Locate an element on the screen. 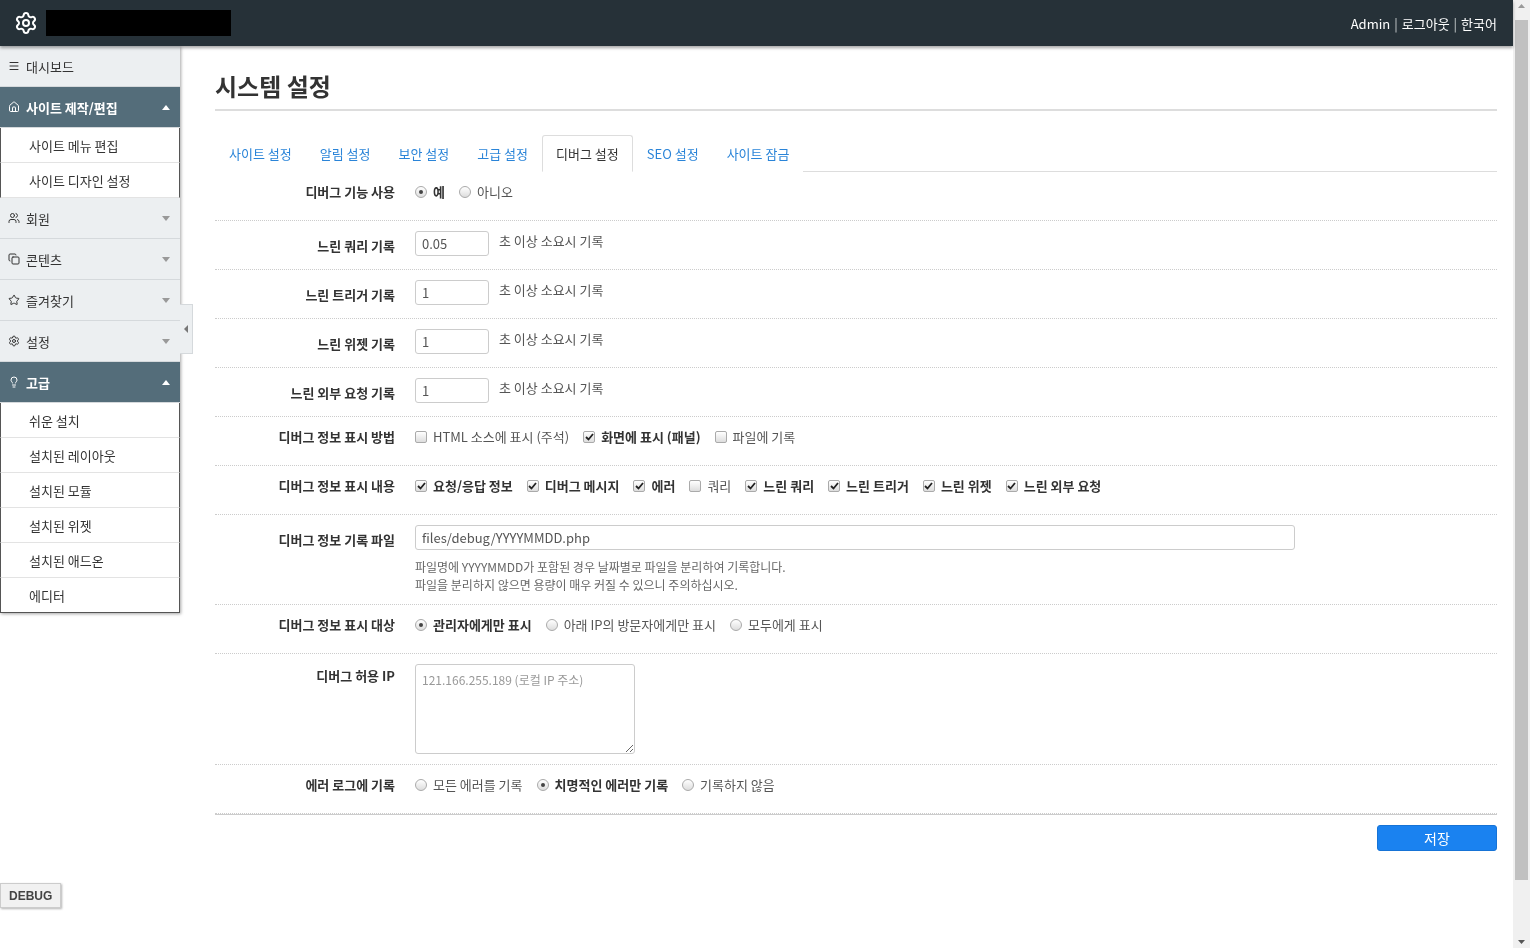 The image size is (1530, 948). sidebar-item: 즐겨찾기 is located at coordinates (90, 300).